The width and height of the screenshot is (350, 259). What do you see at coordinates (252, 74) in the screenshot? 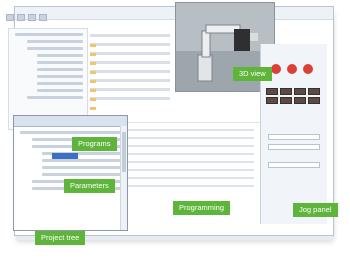
I see `label-3d-view: 3D view` at bounding box center [252, 74].